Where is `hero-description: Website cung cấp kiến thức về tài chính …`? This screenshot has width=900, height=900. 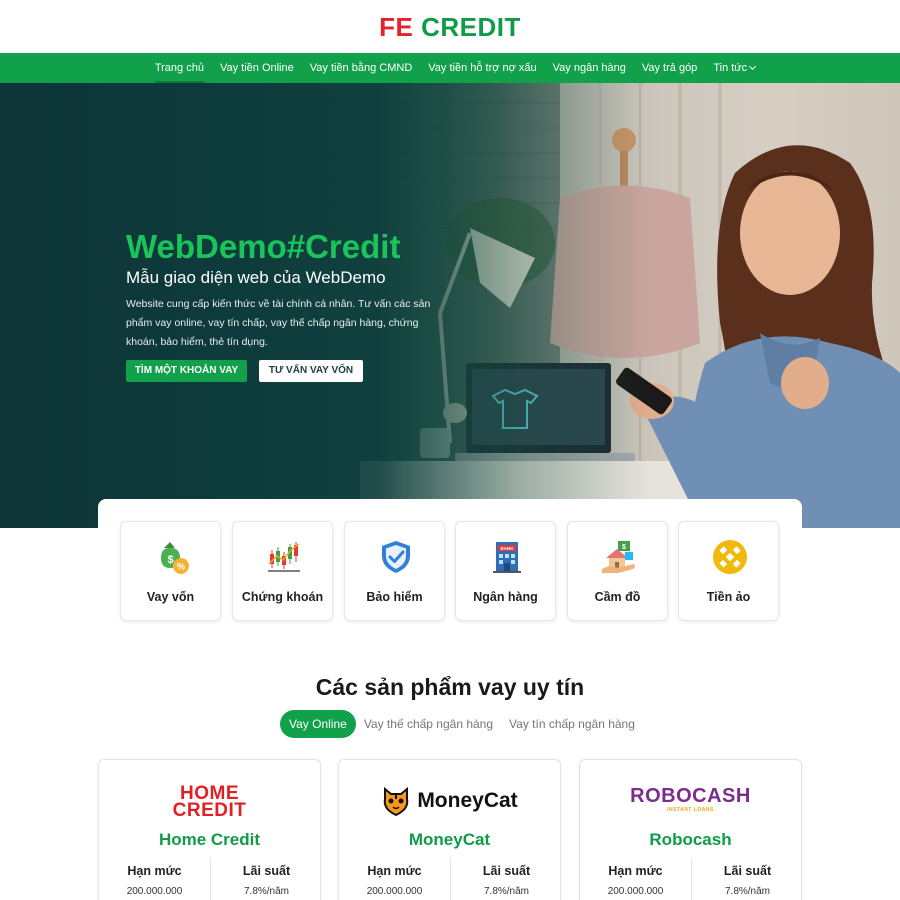
hero-description: Website cung cấp kiến thức về tài chính … is located at coordinates (278, 323).